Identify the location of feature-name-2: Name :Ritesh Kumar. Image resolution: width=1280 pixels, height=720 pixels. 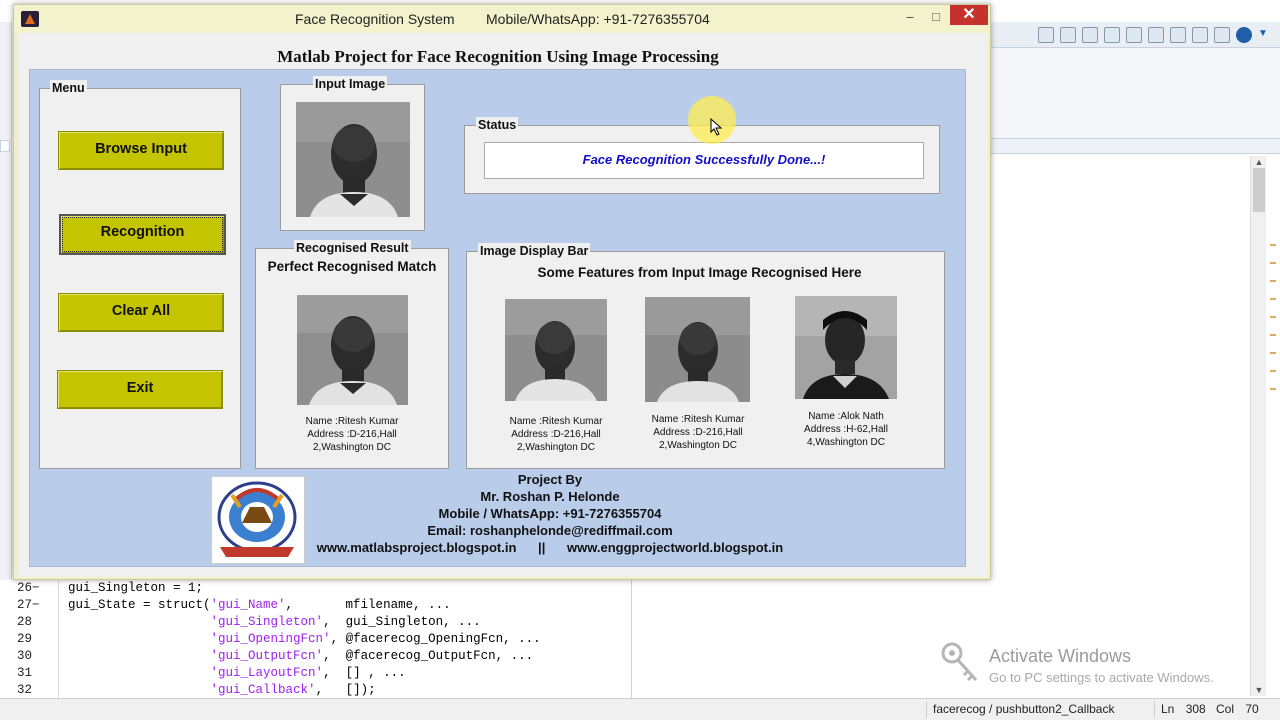
(698, 419).